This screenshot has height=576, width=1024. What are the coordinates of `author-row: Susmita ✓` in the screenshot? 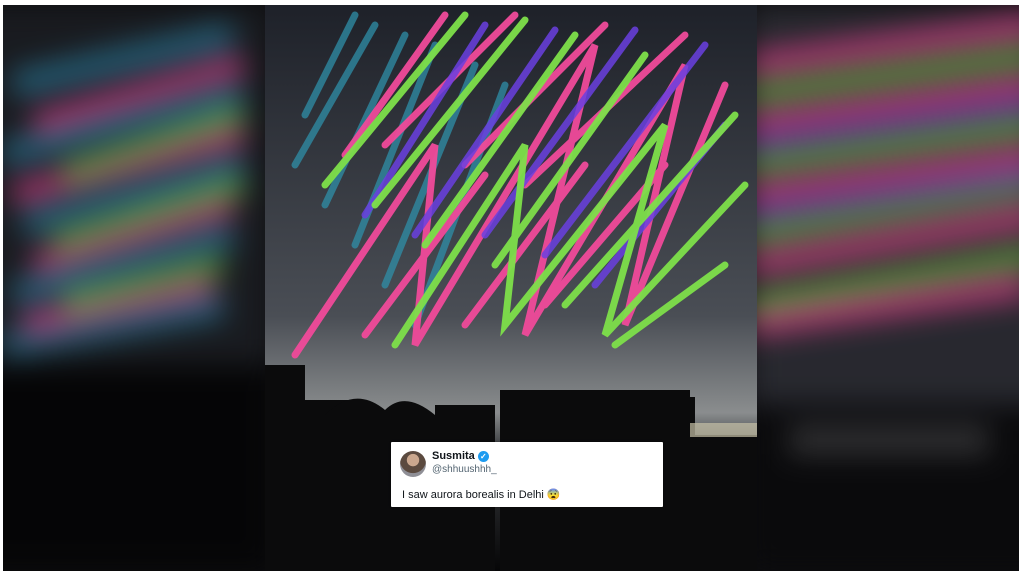 It's located at (460, 456).